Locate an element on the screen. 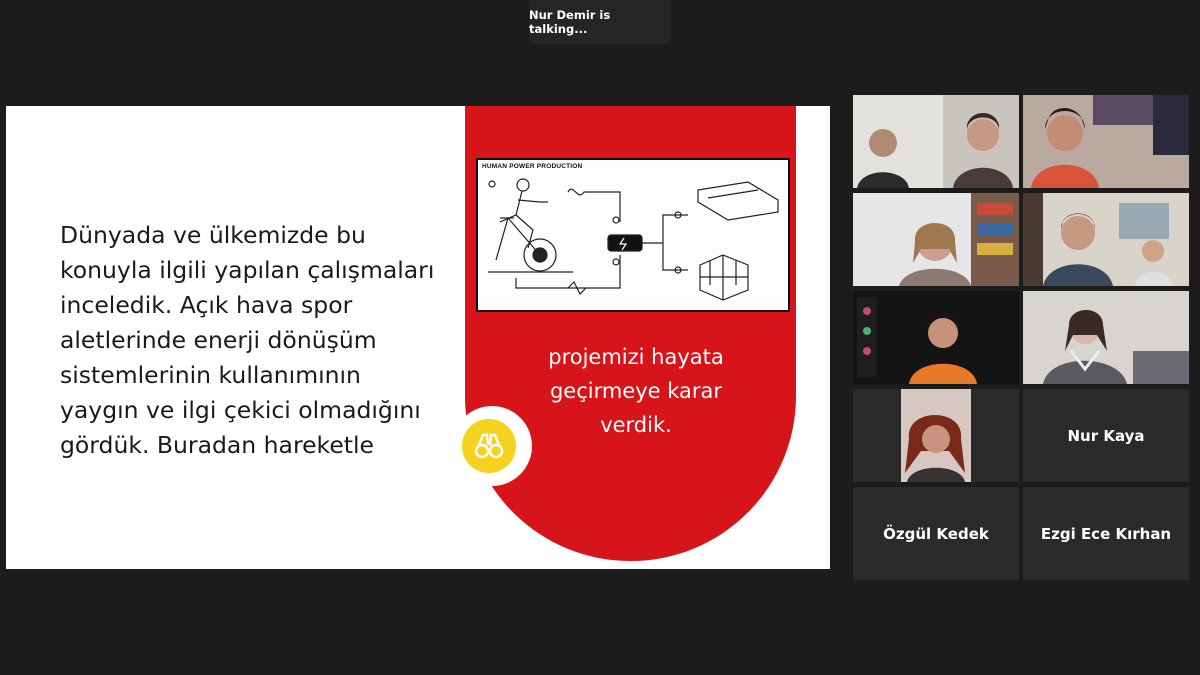  binoculars-badge is located at coordinates (492, 446).